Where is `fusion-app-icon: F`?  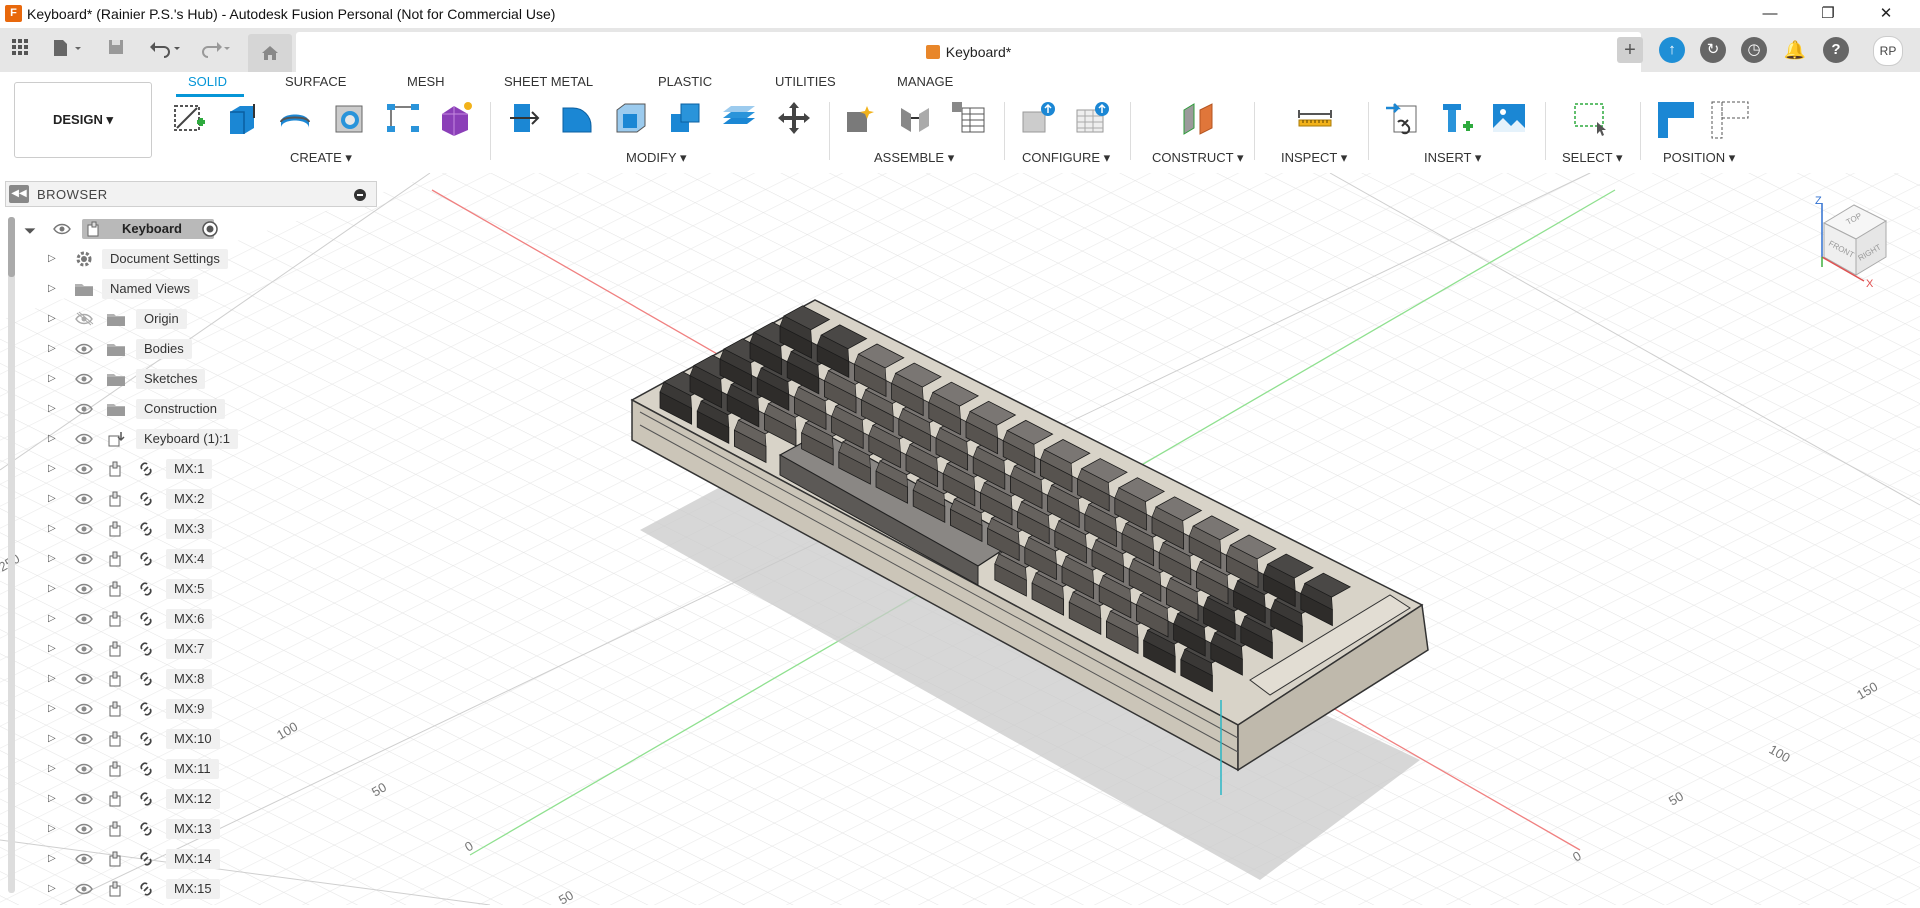
fusion-app-icon: F is located at coordinates (13, 13).